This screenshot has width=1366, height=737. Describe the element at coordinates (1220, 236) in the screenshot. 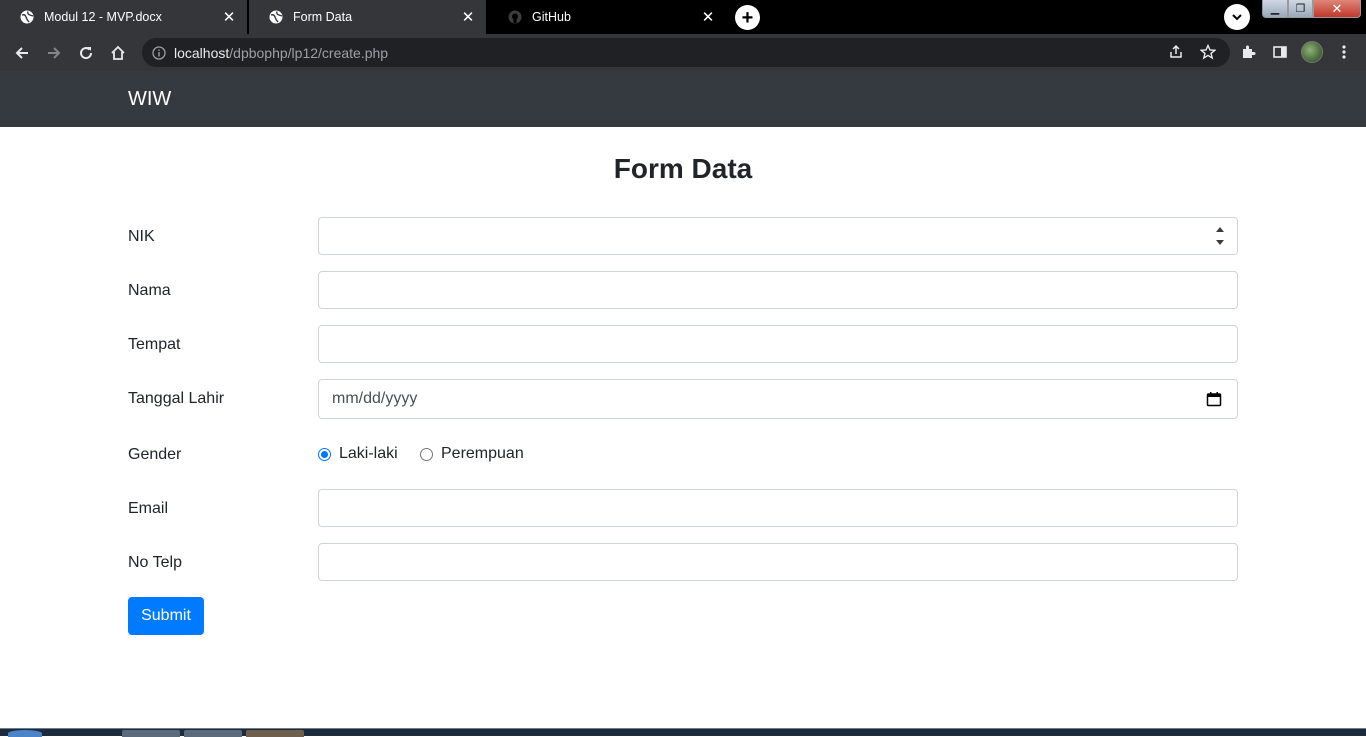

I see `number-spinner` at that location.